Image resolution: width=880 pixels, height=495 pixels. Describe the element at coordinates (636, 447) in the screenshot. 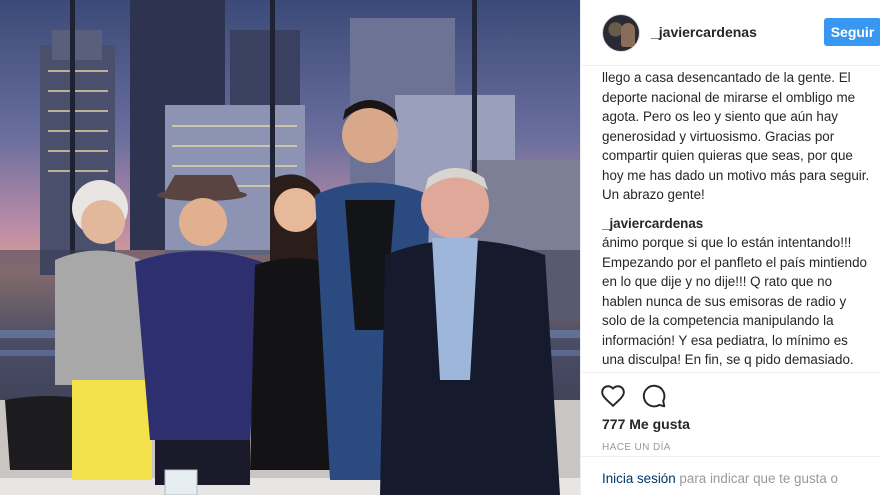

I see `post-timestamp: HACE UN DÍA` at that location.